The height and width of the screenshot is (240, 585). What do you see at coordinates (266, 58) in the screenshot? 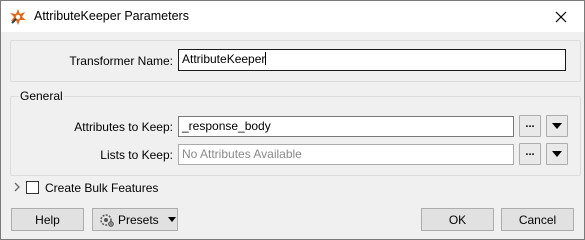
I see `text-caret` at bounding box center [266, 58].